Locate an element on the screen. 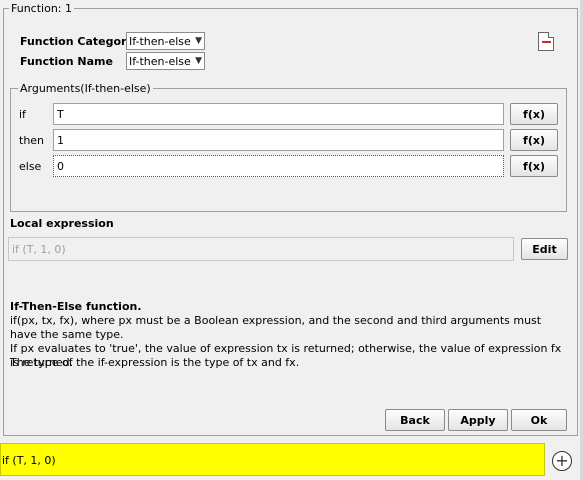 This screenshot has height=480, width=583. then-input: 1 is located at coordinates (278, 140).